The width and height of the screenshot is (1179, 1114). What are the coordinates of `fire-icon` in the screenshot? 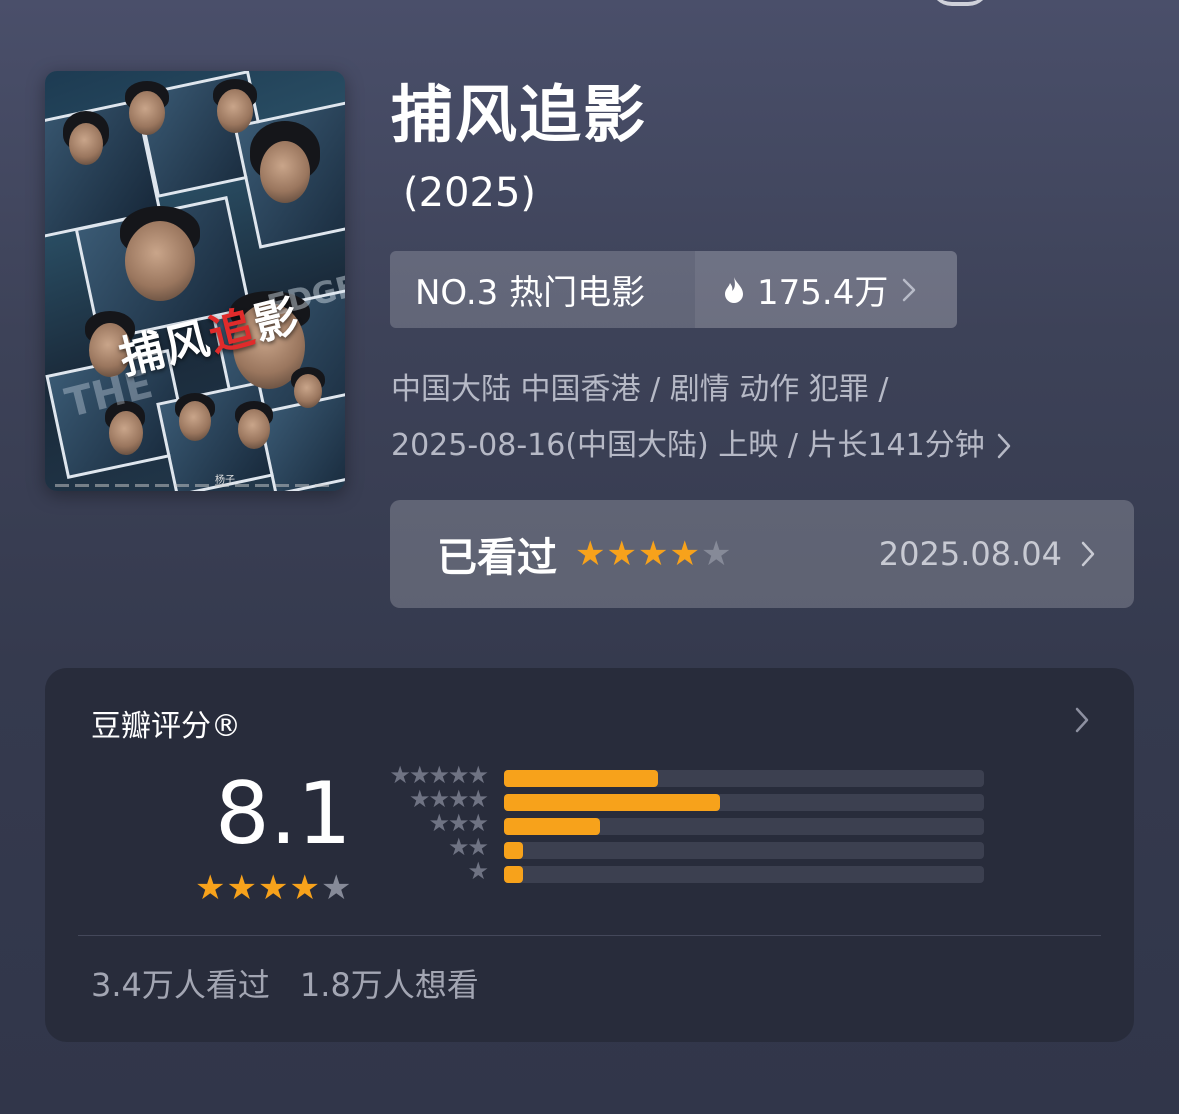 It's located at (734, 289).